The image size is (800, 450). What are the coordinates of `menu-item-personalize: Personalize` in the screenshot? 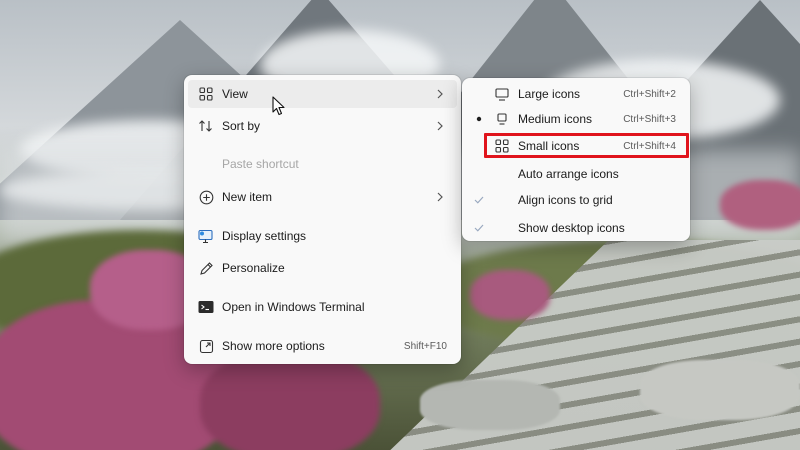 It's located at (322, 268).